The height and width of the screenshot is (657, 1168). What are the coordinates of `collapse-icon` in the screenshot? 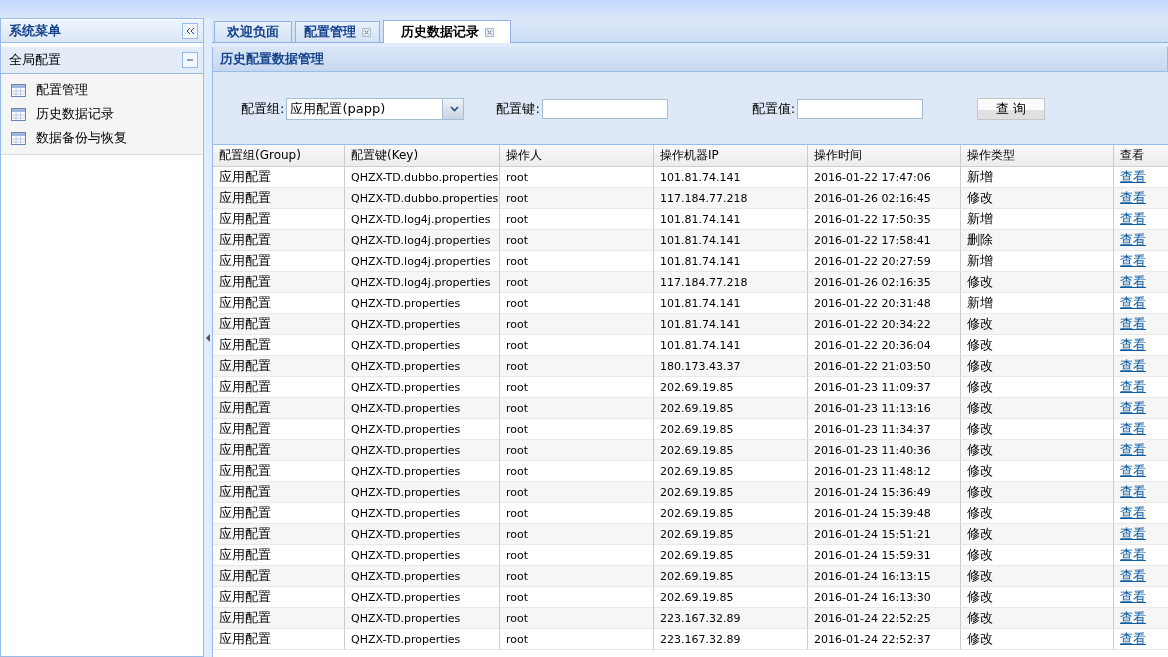 It's located at (190, 31).